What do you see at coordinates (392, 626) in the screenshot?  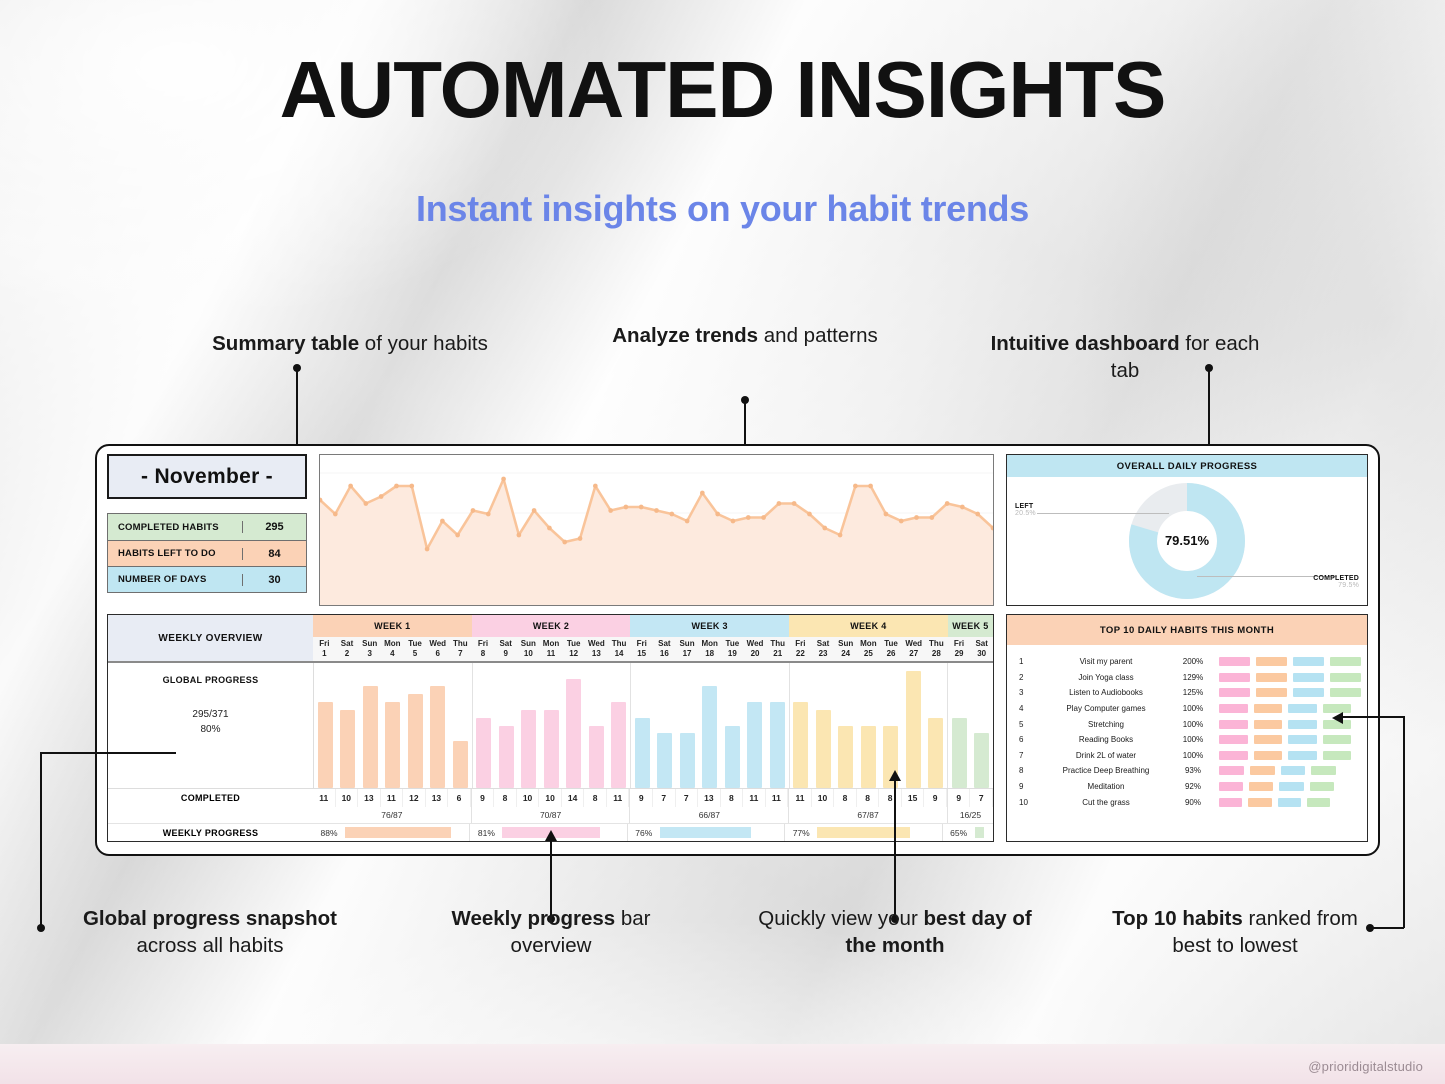 I see `week-name: WEEK 1` at bounding box center [392, 626].